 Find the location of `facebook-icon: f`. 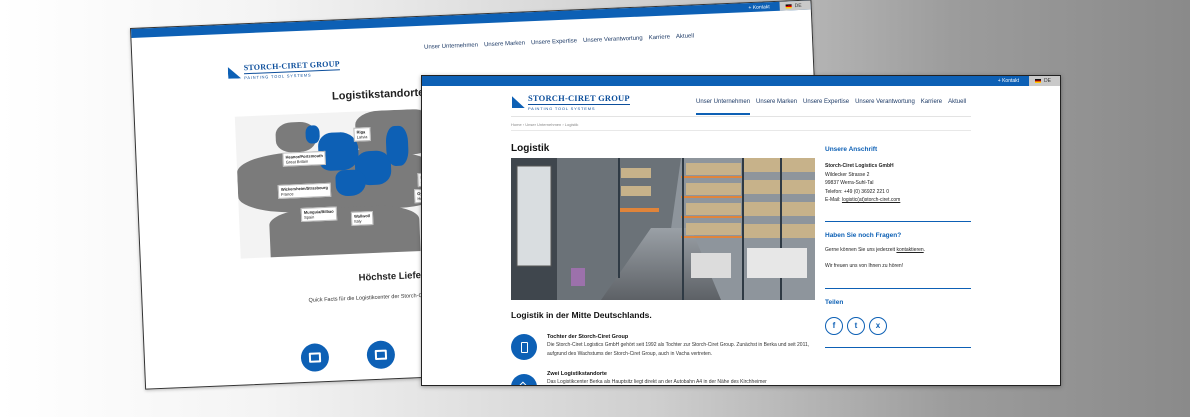

facebook-icon: f is located at coordinates (834, 326).